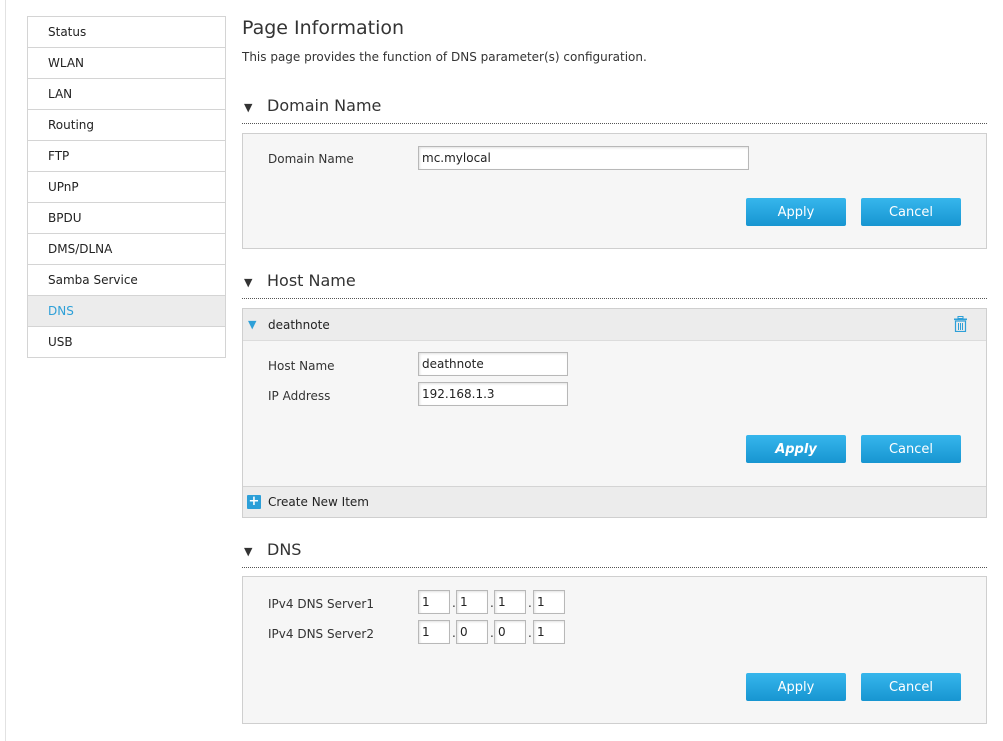 The height and width of the screenshot is (741, 1003). What do you see at coordinates (126, 63) in the screenshot?
I see `sidebar-item-wlan: WLAN` at bounding box center [126, 63].